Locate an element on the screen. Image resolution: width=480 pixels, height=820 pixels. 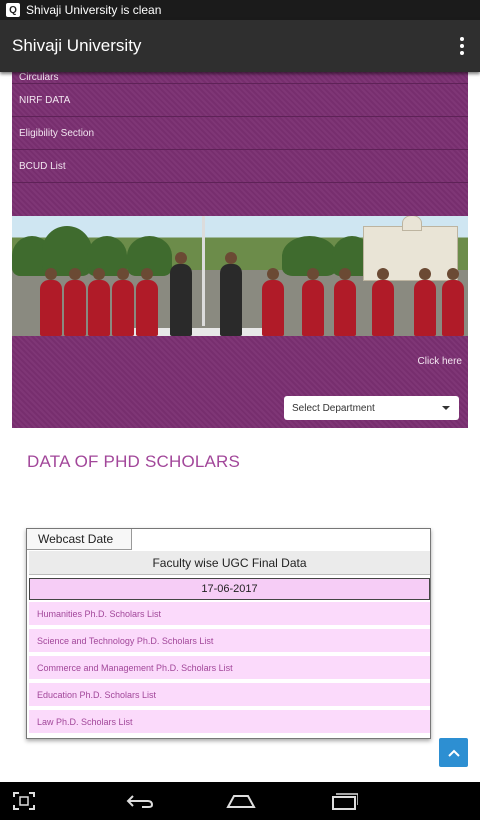
system-nav-bar is located at coordinates (240, 801).